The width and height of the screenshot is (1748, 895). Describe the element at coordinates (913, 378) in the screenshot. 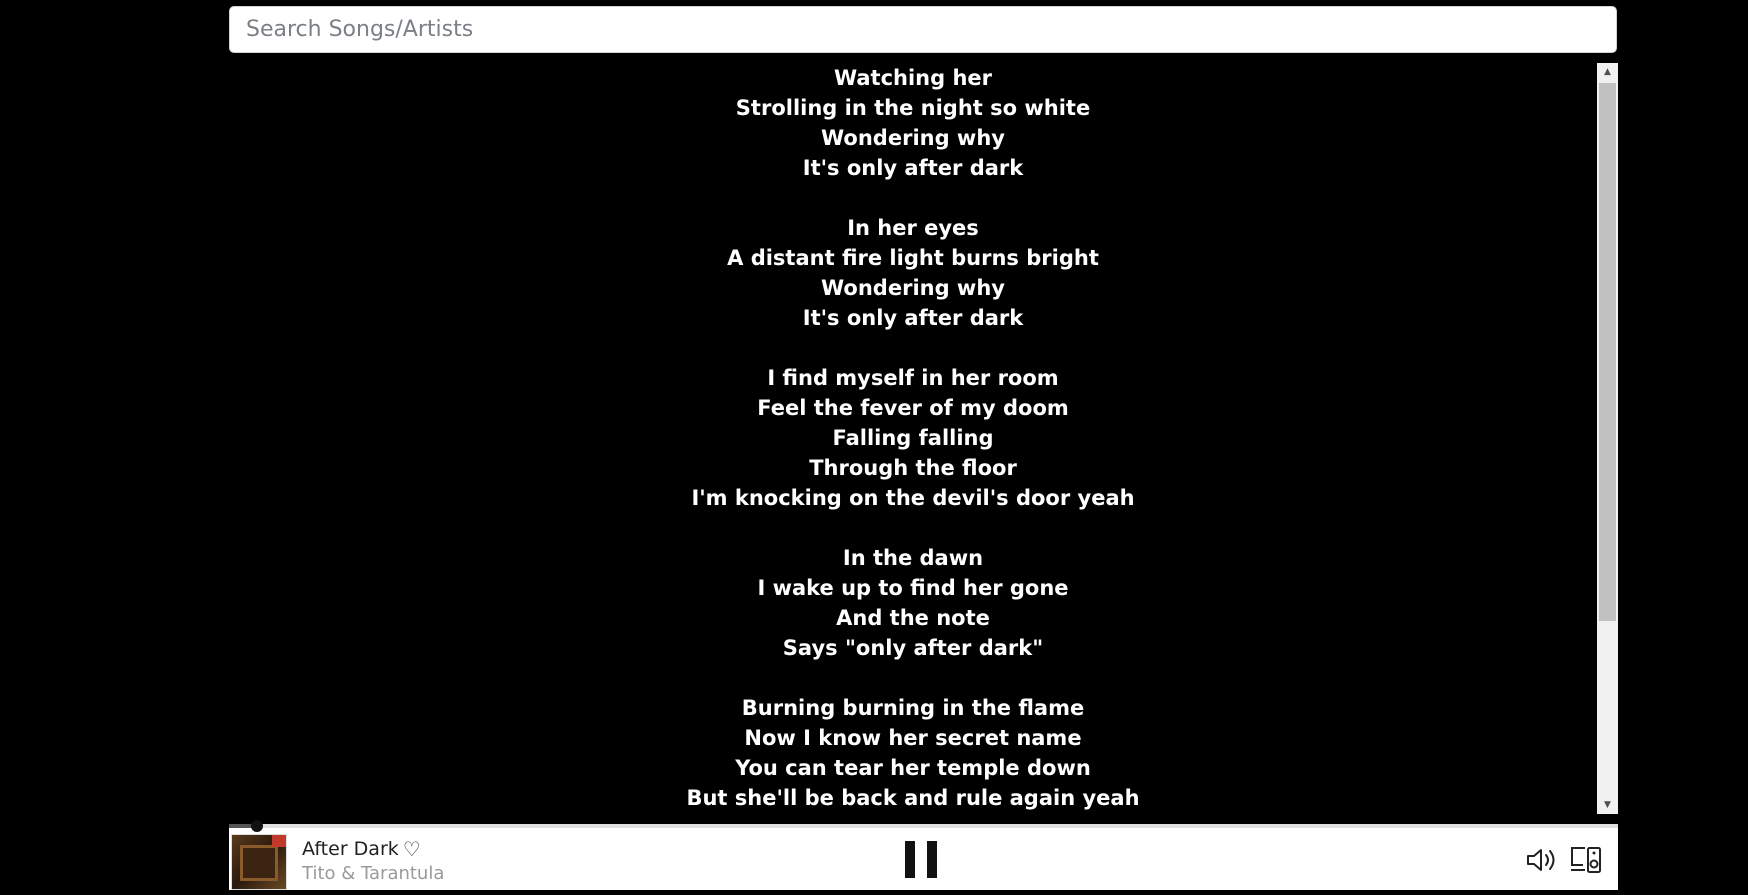

I see `lyric-line: I find myself in her room` at that location.